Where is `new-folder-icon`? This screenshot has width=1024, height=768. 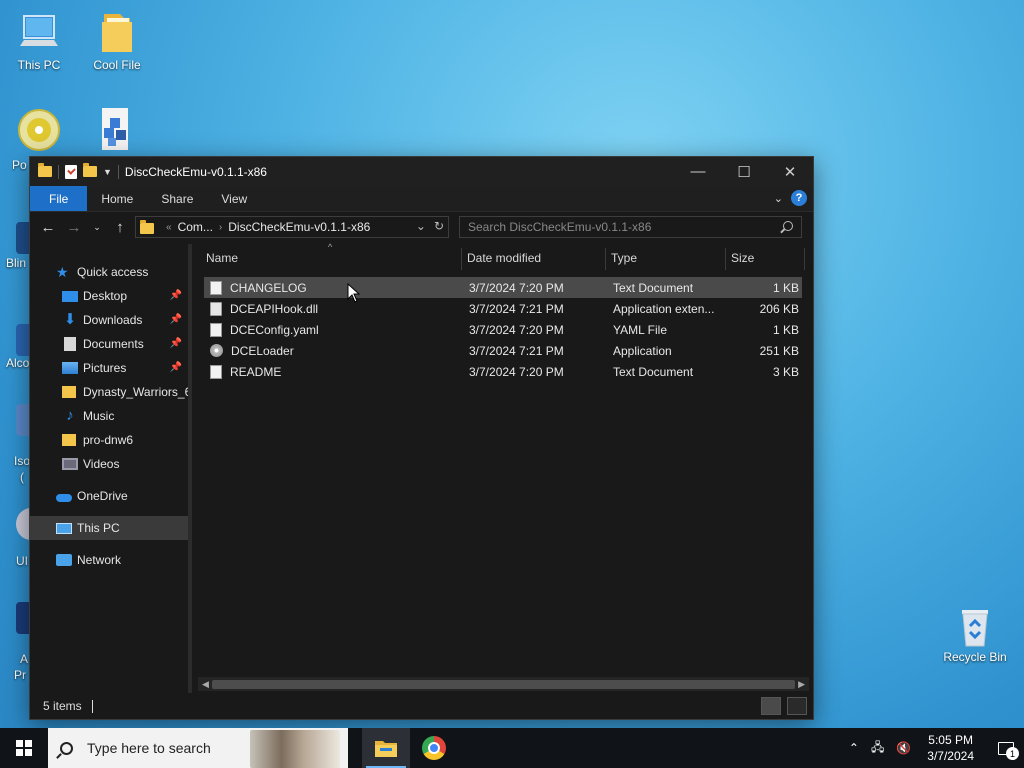
new-folder-icon is located at coordinates (90, 170).